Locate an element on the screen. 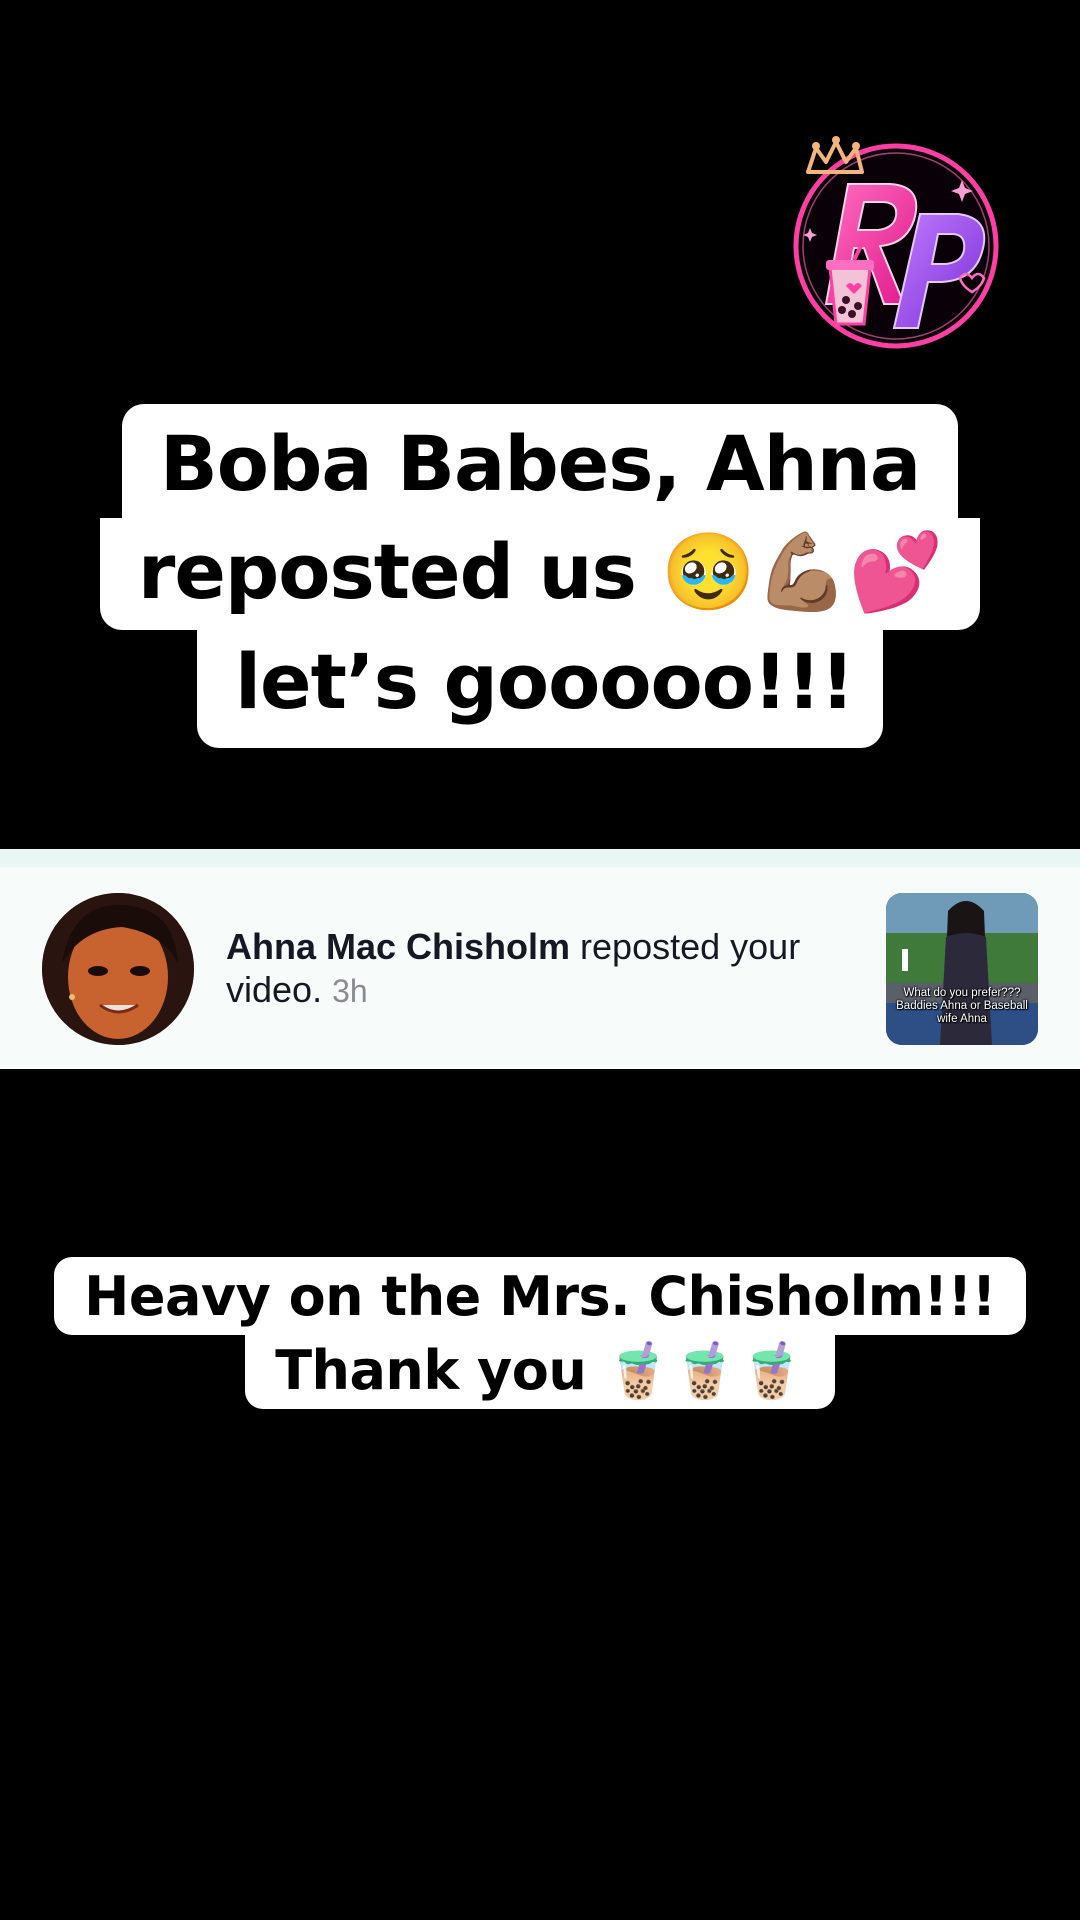  caption-top-line-2: reposted us 🥹💪🏽💕 is located at coordinates (540, 574).